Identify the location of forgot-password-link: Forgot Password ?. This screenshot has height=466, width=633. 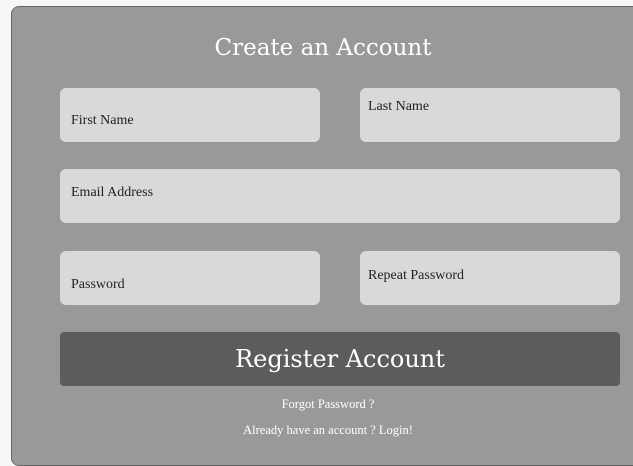
(316, 404).